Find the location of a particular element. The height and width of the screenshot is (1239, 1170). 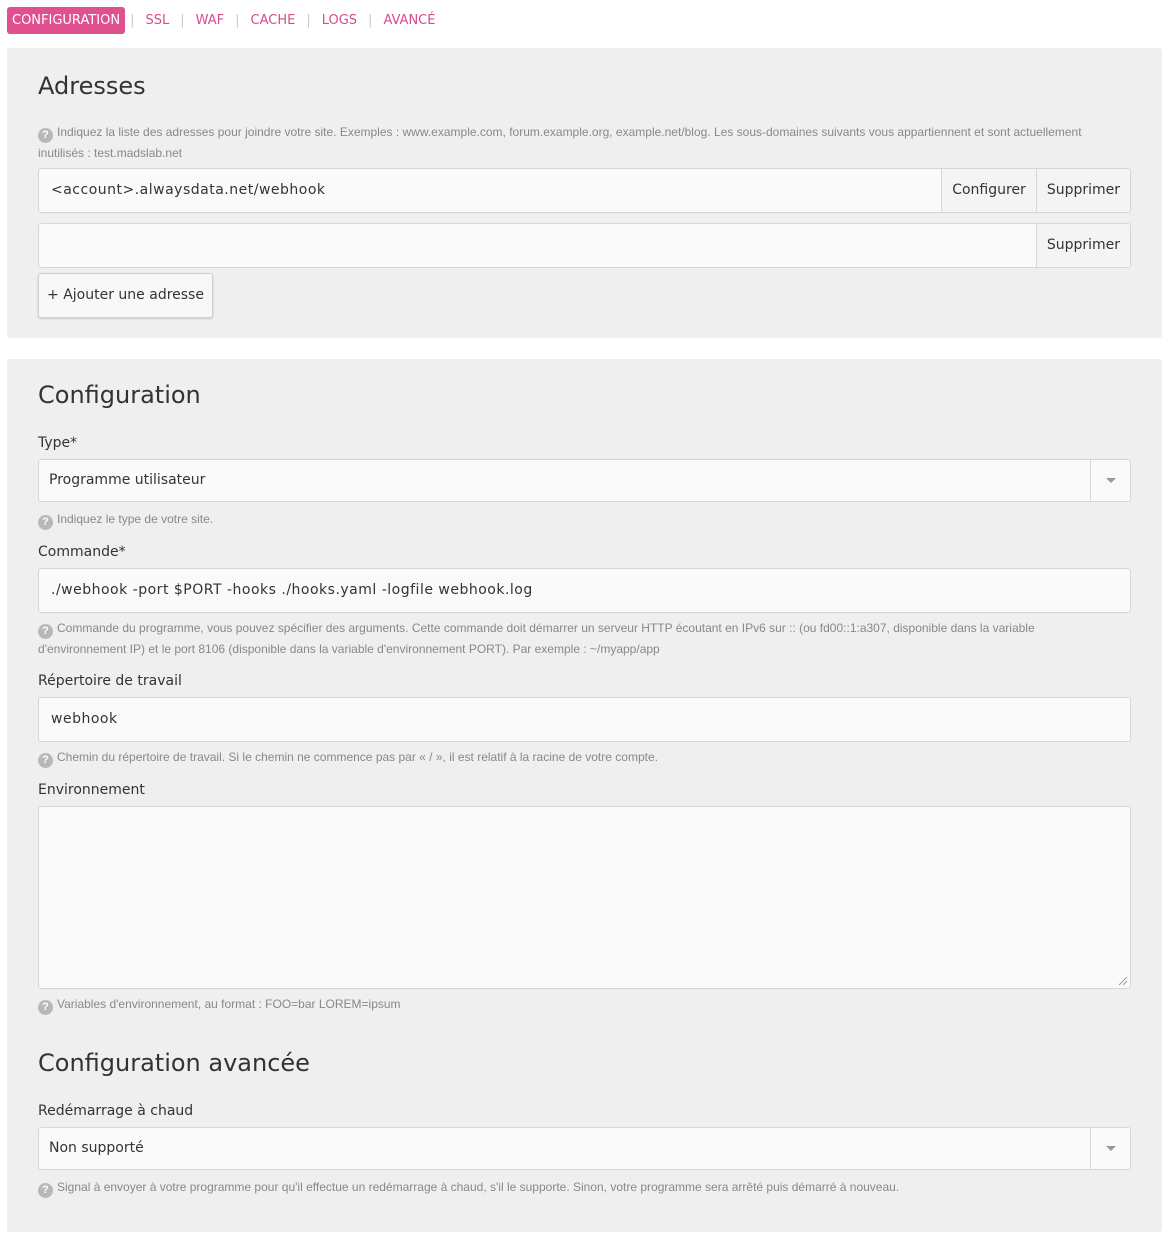

workdir-label: Répertoire de travail is located at coordinates (110, 681).